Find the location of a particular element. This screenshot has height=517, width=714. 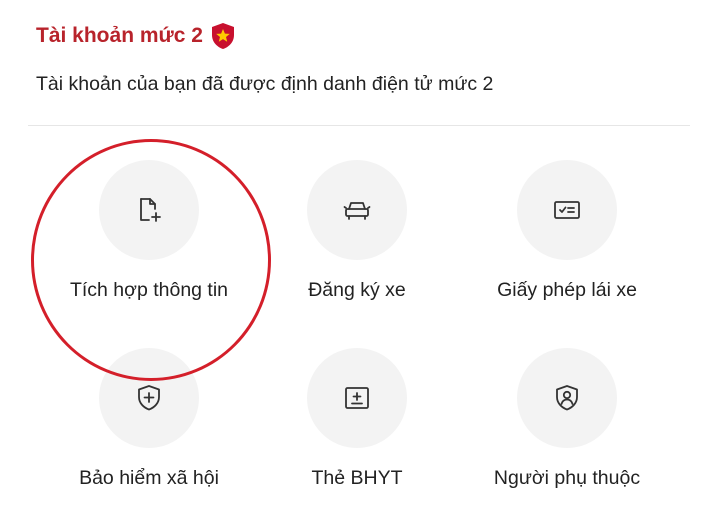

service-label: Giấy phép lái xe is located at coordinates (567, 290).